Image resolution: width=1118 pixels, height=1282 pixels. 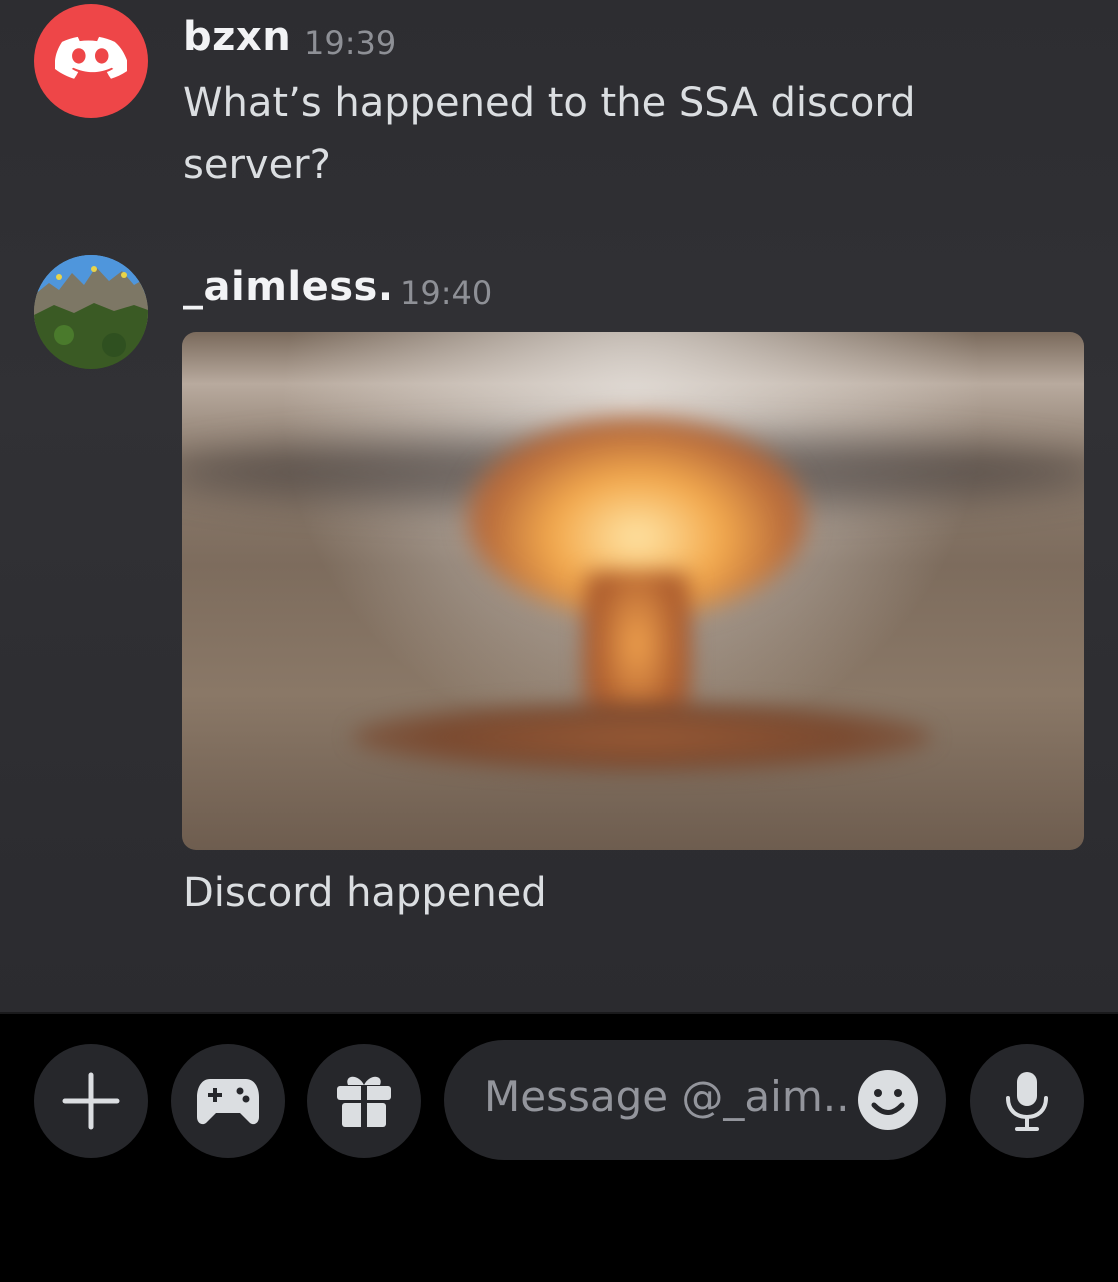 I want to click on message-text: Discord happened, so click(x=365, y=893).